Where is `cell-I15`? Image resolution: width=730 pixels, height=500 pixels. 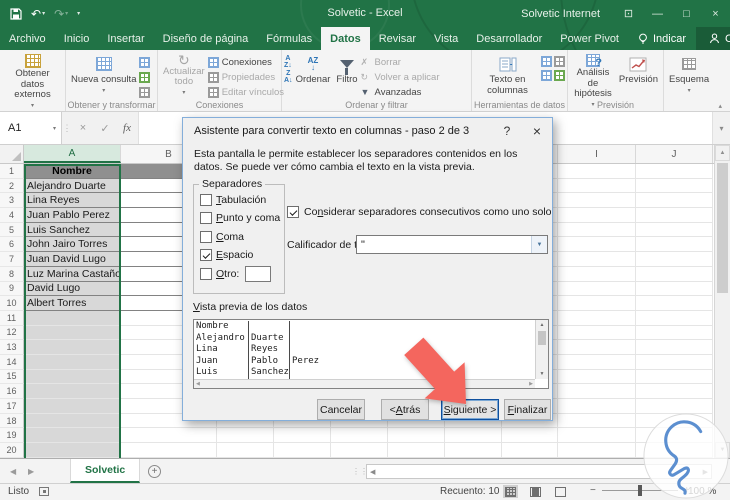 cell-I15 is located at coordinates (597, 377).